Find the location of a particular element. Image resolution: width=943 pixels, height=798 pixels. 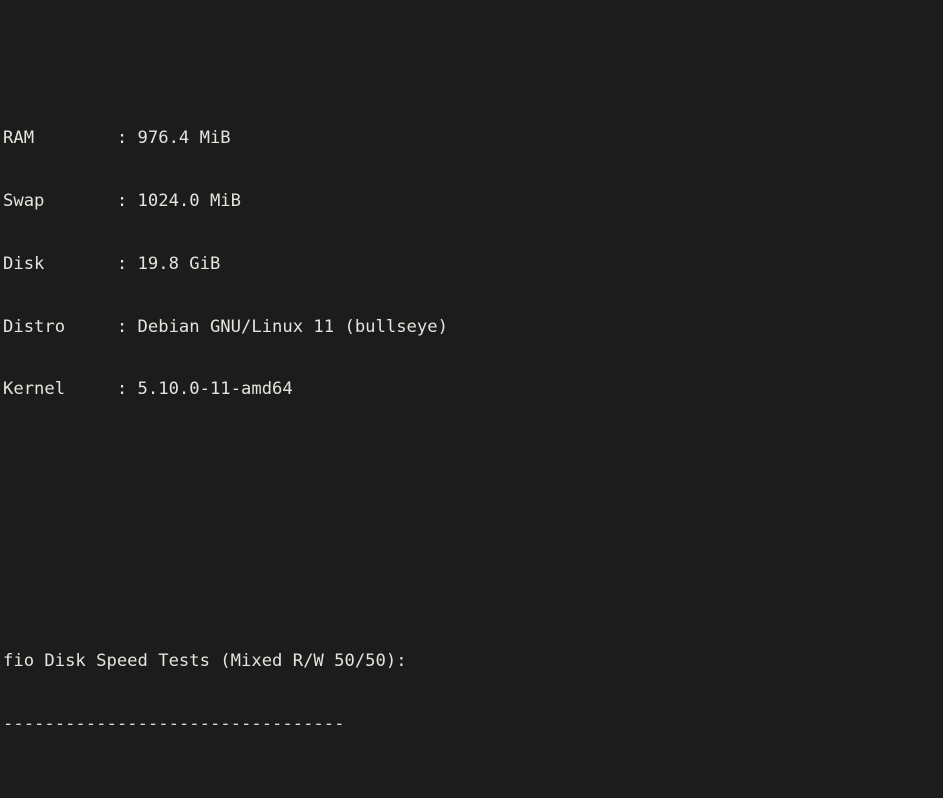

sysinfo-line-disk: Disk : 19.8 GiB is located at coordinates (112, 263).